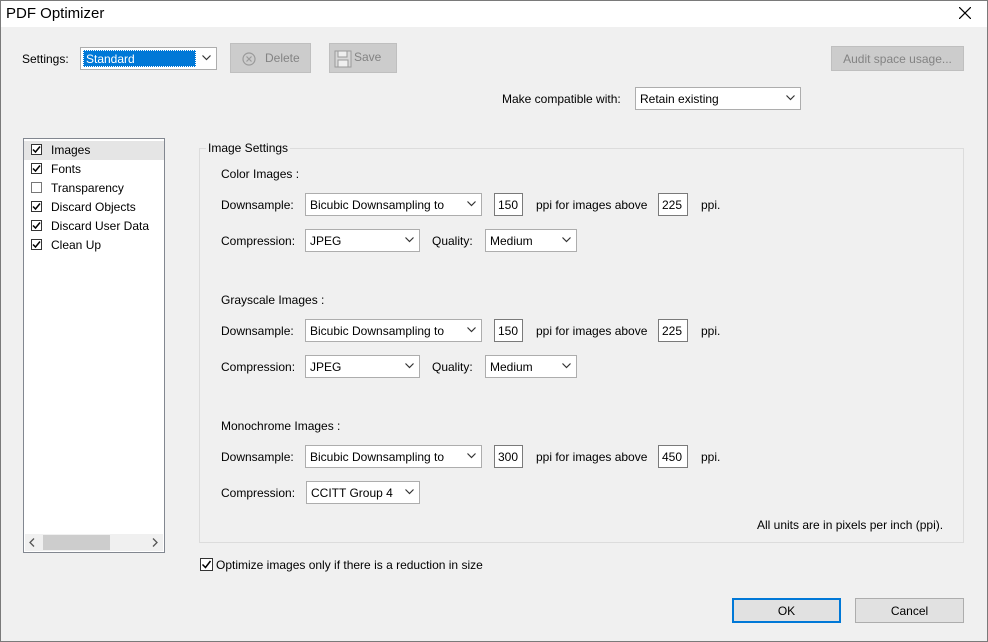 Image resolution: width=988 pixels, height=642 pixels. I want to click on color-ppi-value: 150, so click(508, 205).